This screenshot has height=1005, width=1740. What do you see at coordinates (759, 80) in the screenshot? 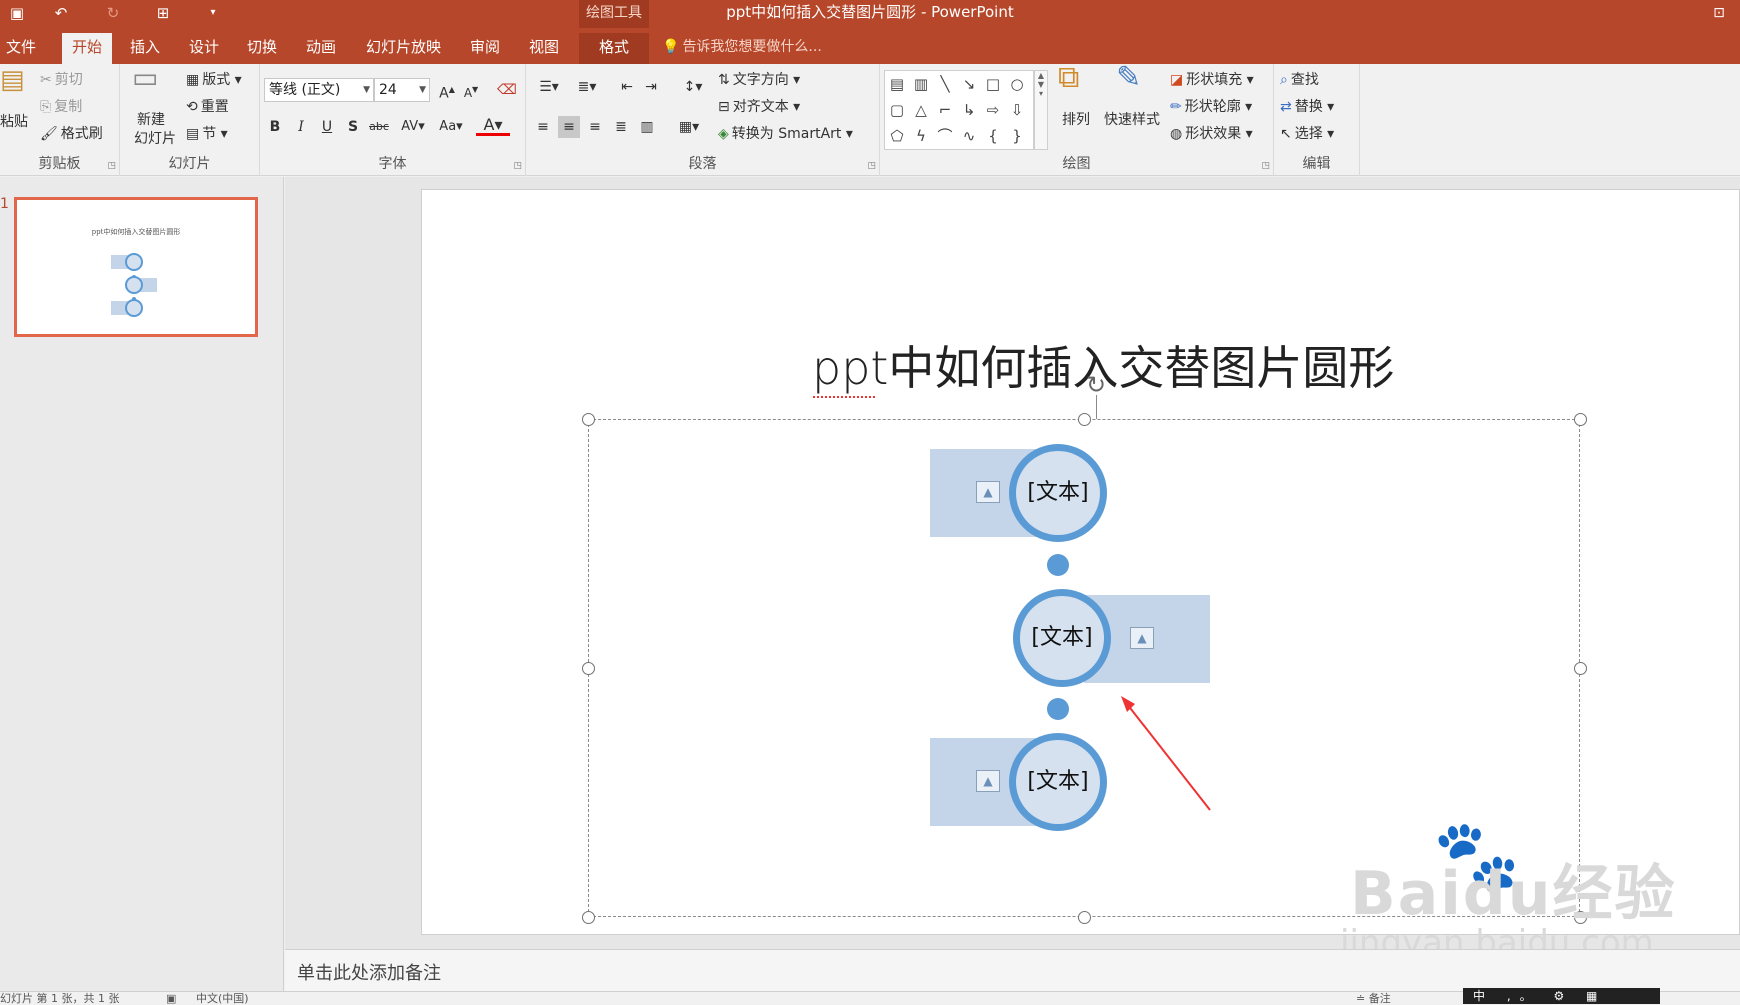
I see `text-direction-button: ⇅ 文字方向 ▾` at bounding box center [759, 80].